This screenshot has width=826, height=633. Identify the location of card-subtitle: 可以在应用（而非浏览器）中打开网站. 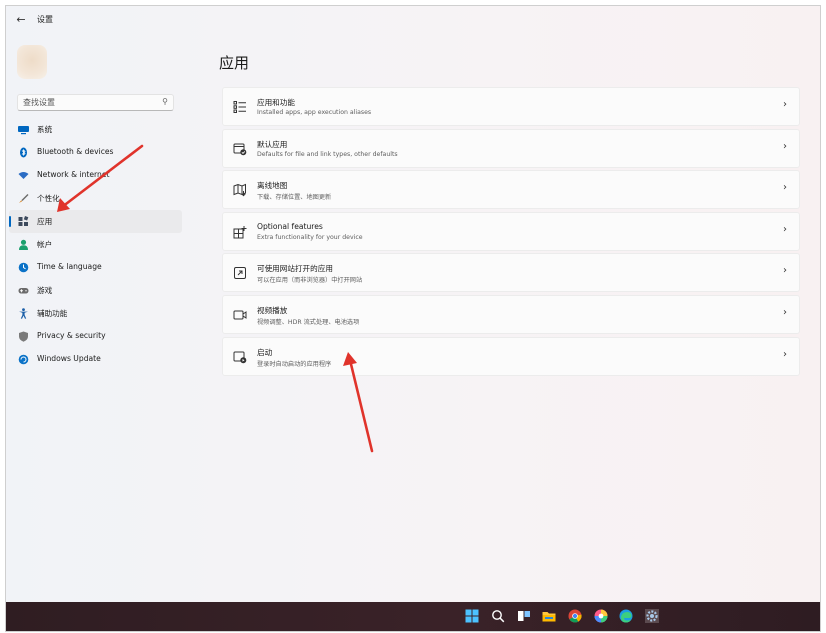
(310, 281).